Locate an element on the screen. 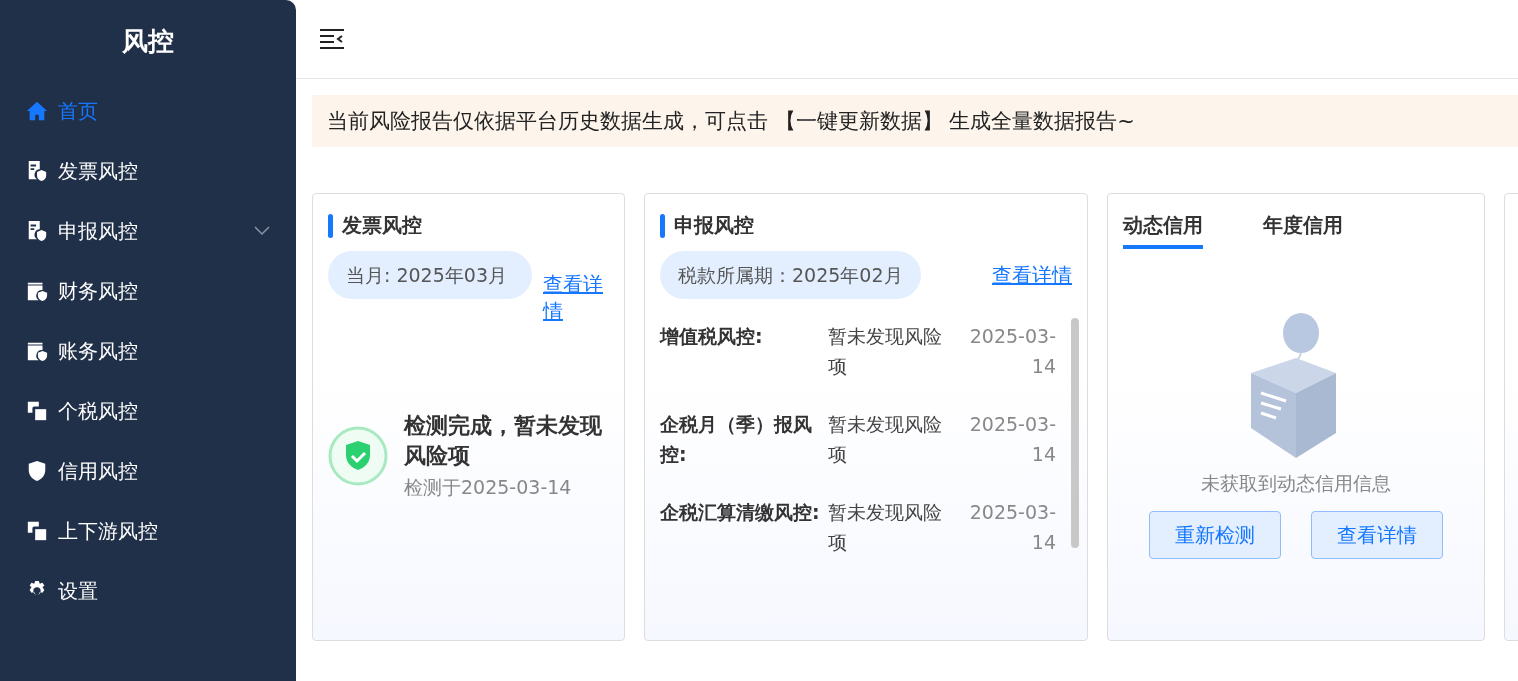  risk-label: 企税汇算清缴风控: is located at coordinates (740, 512).